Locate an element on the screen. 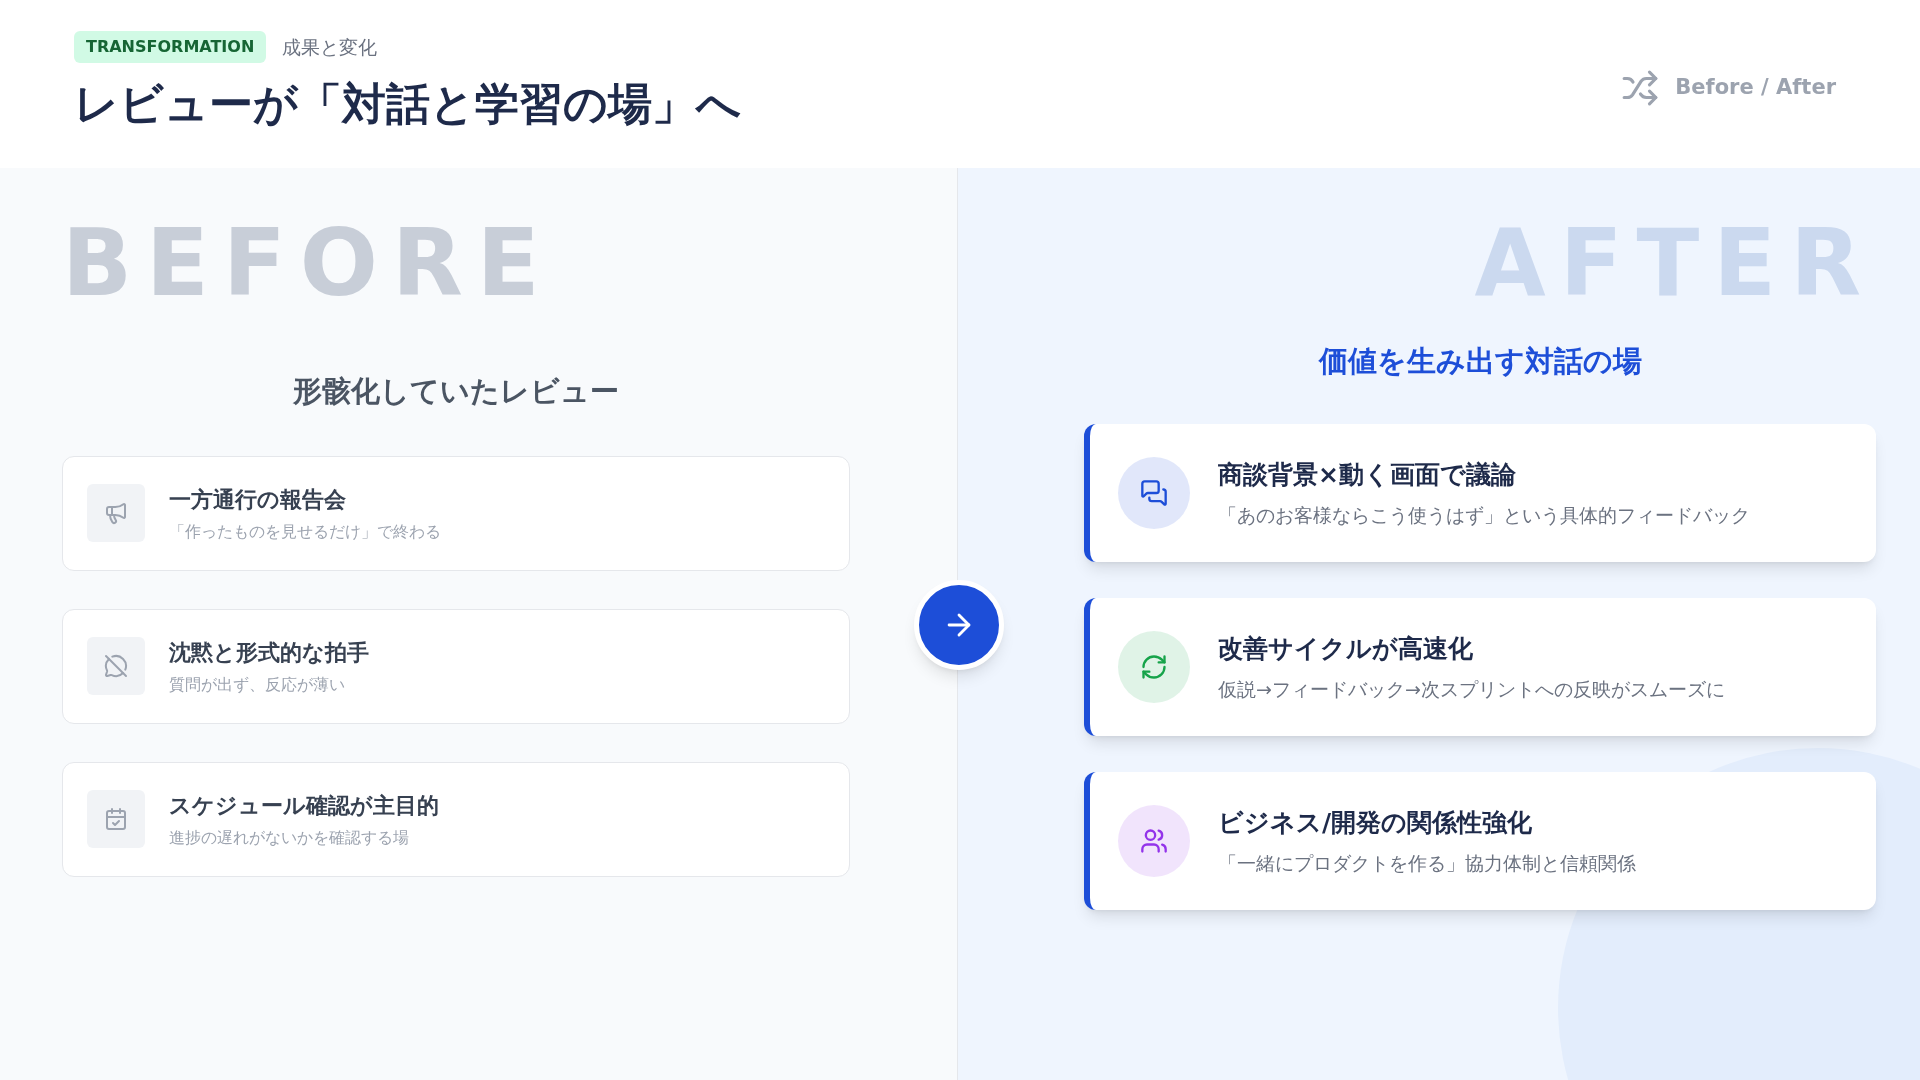  card-title: ビジネス/開発の関係性強化 is located at coordinates (1376, 822).